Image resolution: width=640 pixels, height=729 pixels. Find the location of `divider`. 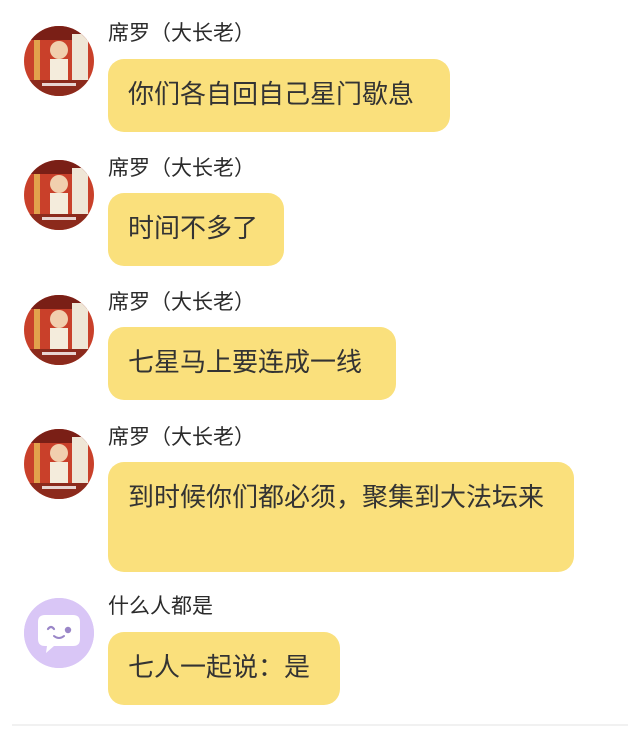

divider is located at coordinates (320, 725).